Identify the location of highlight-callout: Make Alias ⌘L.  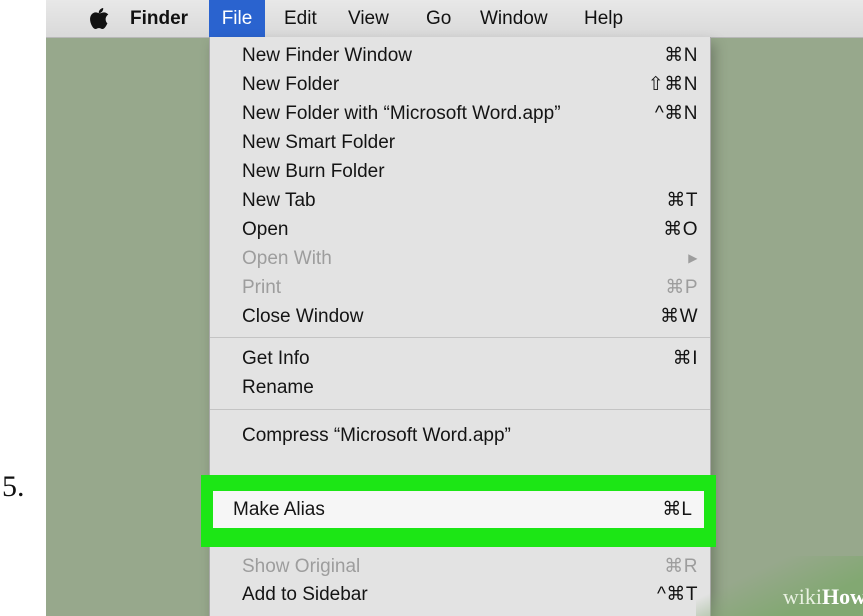
(458, 511).